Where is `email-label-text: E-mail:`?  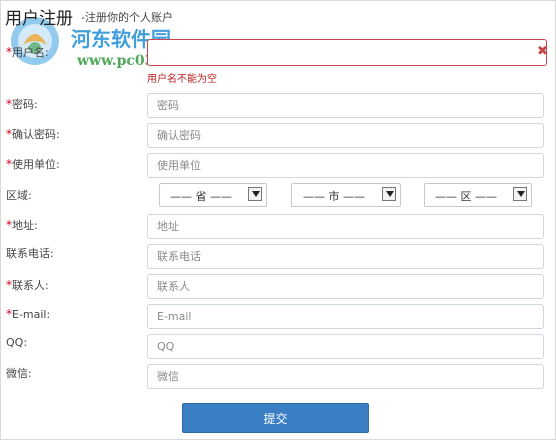
email-label-text: E-mail: is located at coordinates (31, 314).